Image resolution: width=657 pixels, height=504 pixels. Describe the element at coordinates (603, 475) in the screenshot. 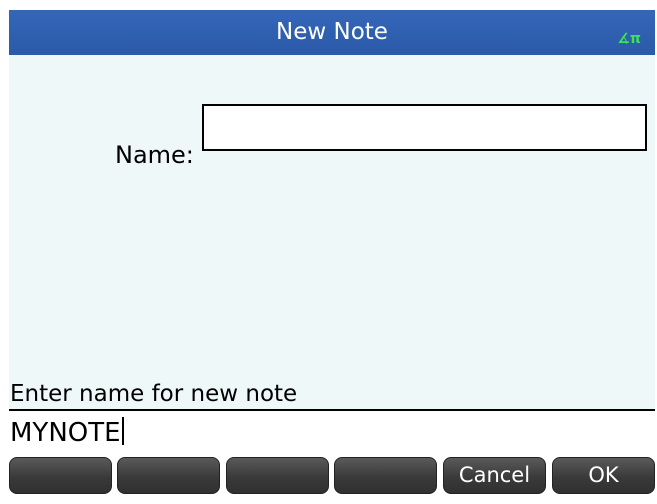

I see `ok-button: OK` at that location.